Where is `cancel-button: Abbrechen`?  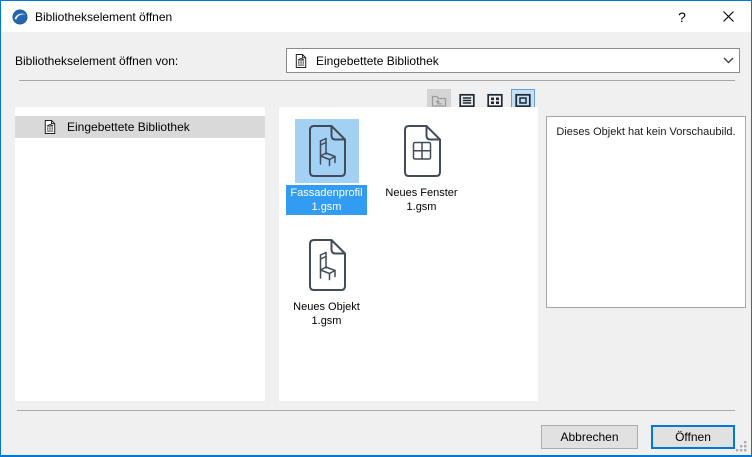 cancel-button: Abbrechen is located at coordinates (589, 437).